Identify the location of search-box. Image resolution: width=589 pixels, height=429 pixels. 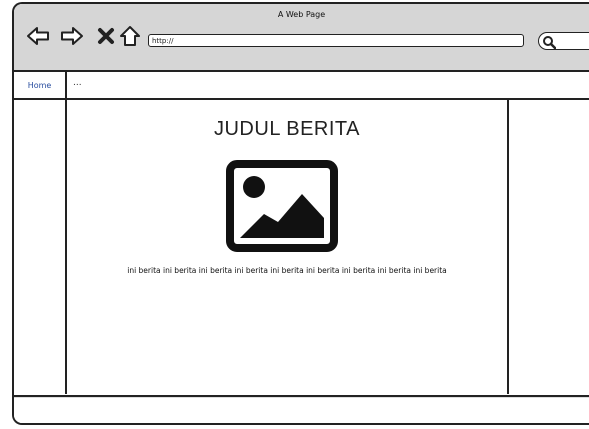
(563, 41).